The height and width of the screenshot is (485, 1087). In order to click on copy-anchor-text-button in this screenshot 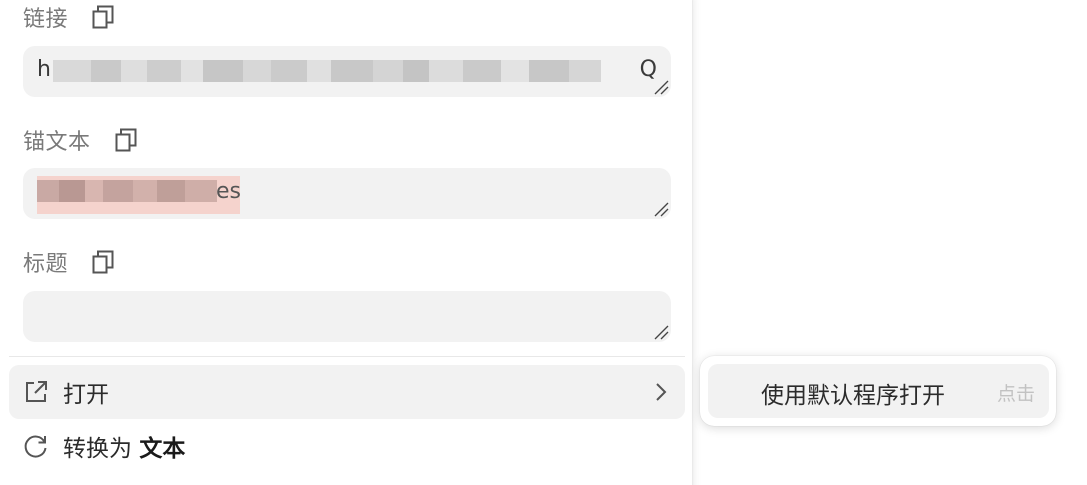, I will do `click(126, 140)`.